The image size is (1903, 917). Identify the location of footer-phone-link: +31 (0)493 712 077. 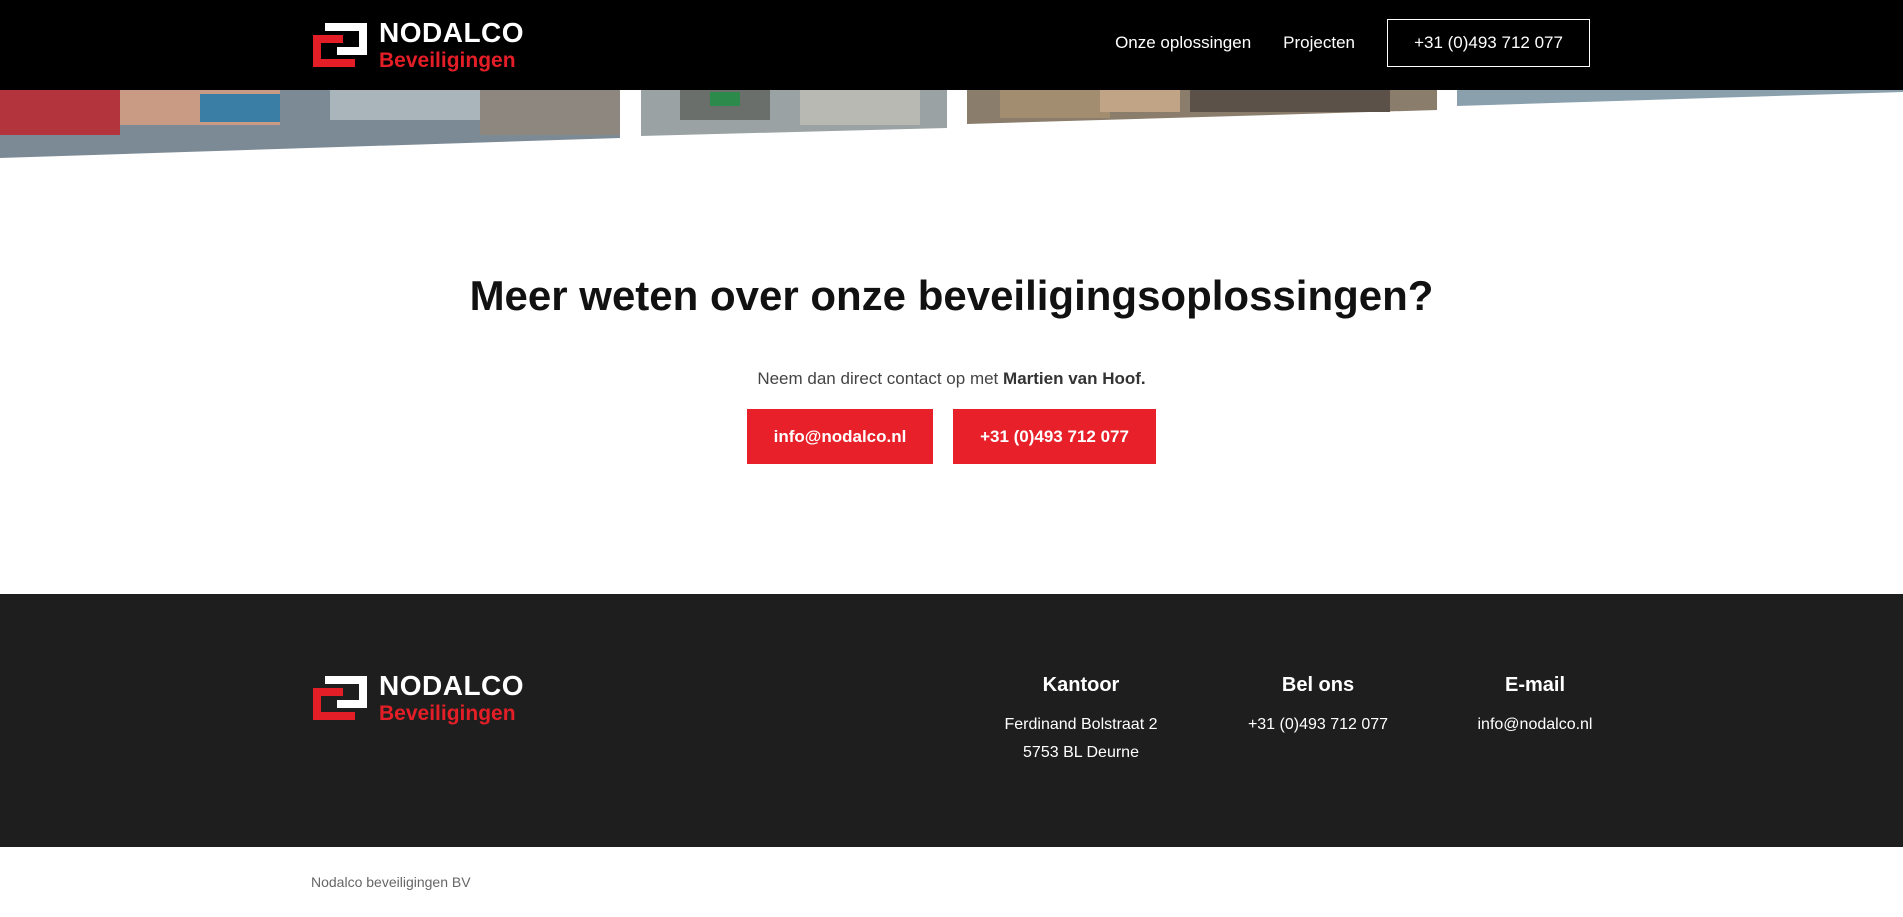
(1318, 725).